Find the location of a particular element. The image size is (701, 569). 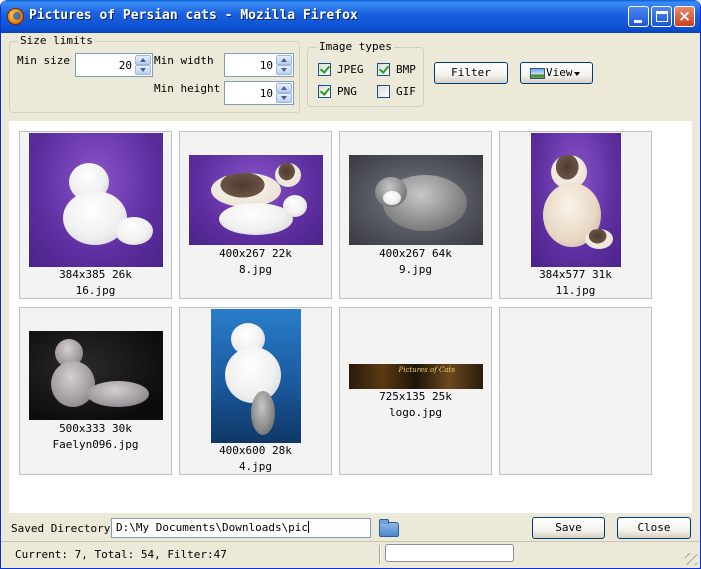

jpeg-label: JPEG is located at coordinates (350, 69).